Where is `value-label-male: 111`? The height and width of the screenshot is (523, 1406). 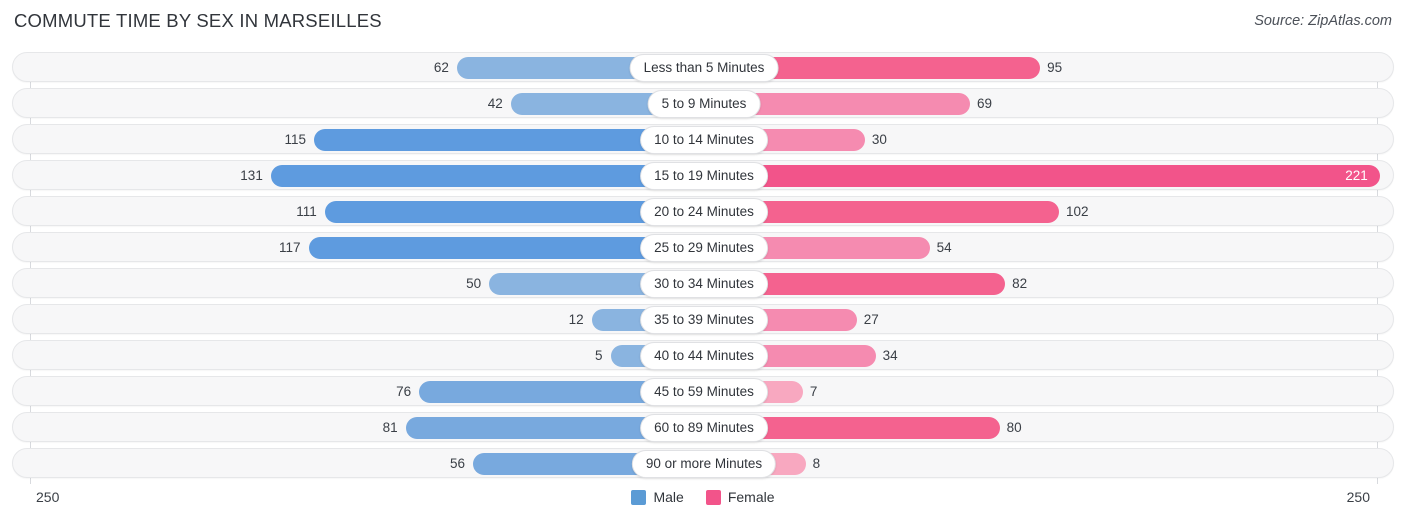
value-label-male: 111 is located at coordinates (306, 211).